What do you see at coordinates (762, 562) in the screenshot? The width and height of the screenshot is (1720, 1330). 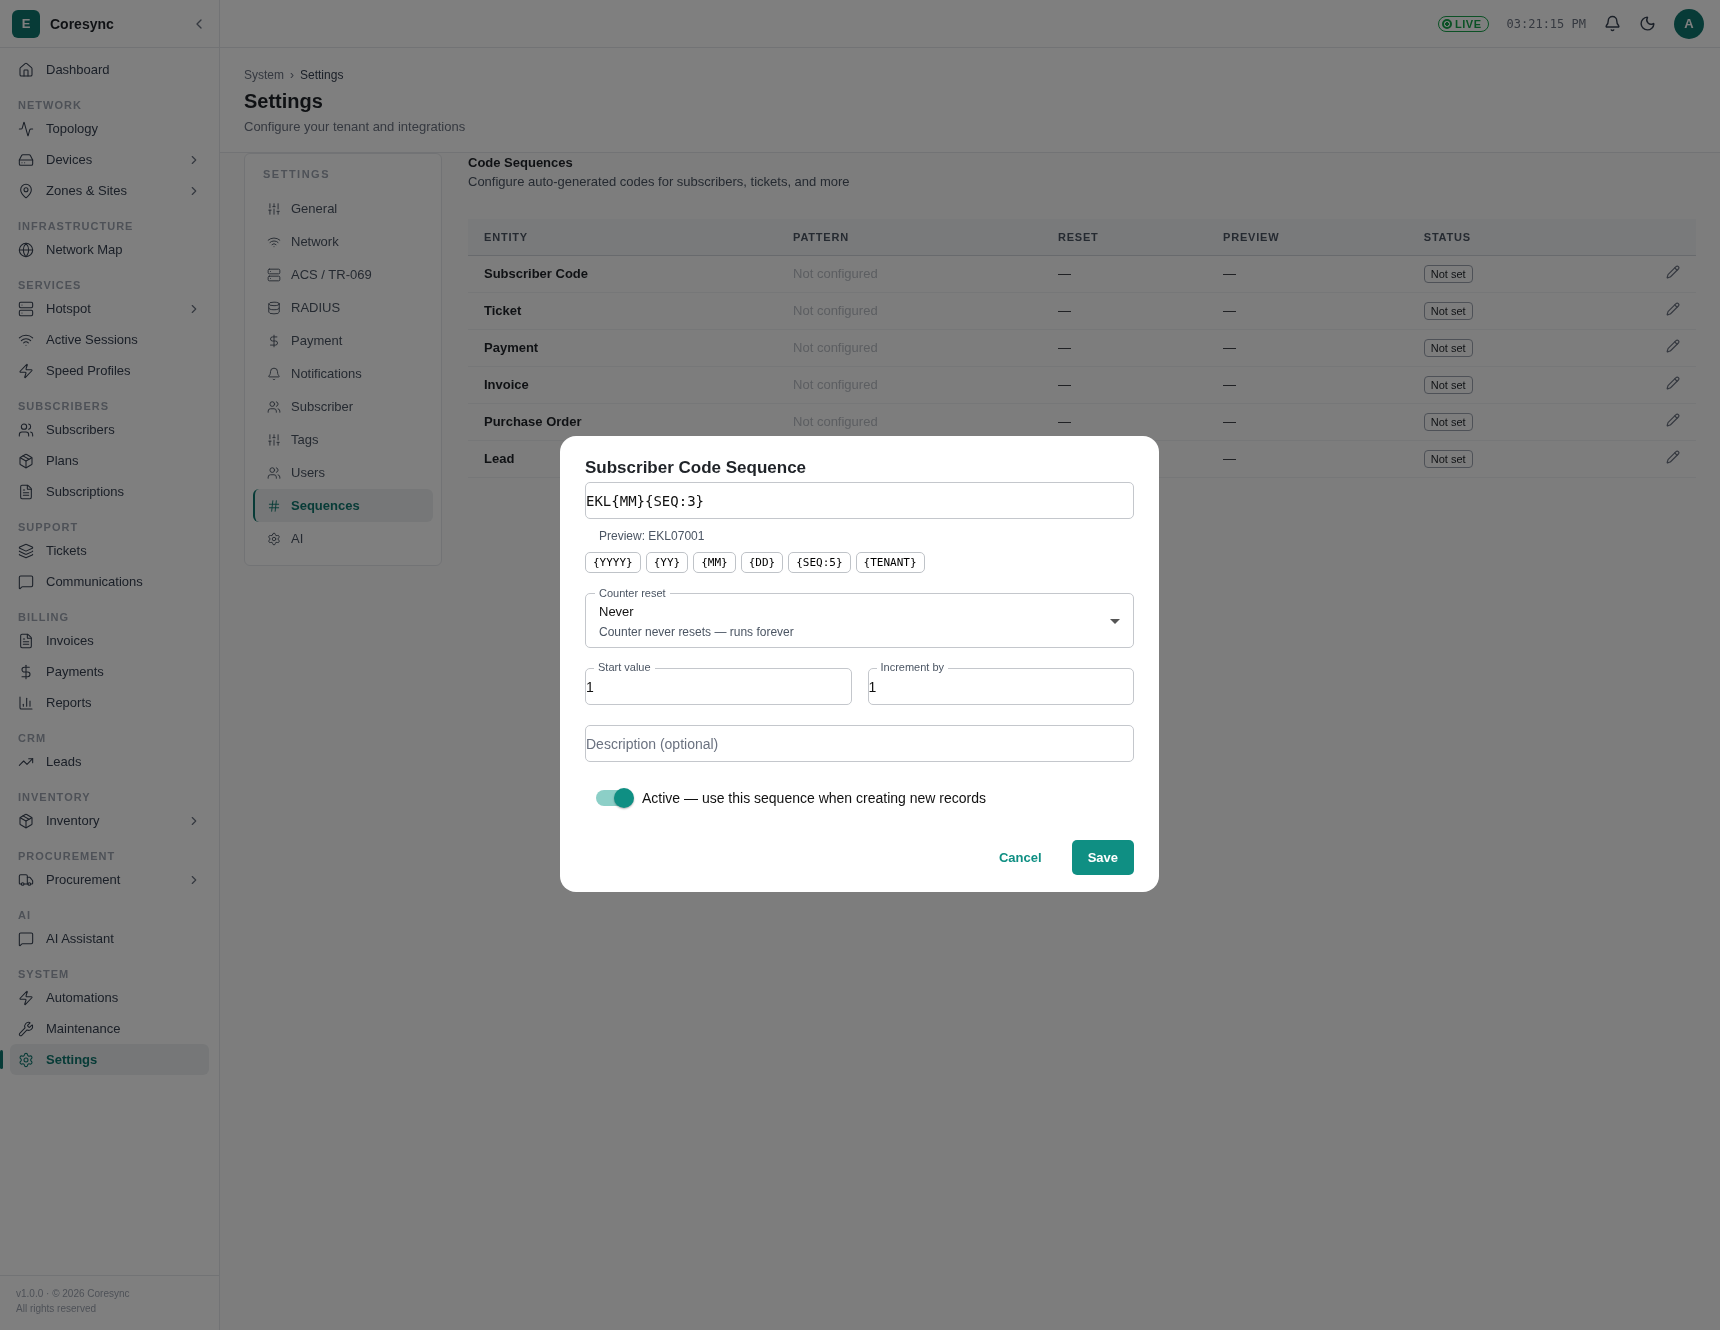 I see `token-chip: {DD}` at bounding box center [762, 562].